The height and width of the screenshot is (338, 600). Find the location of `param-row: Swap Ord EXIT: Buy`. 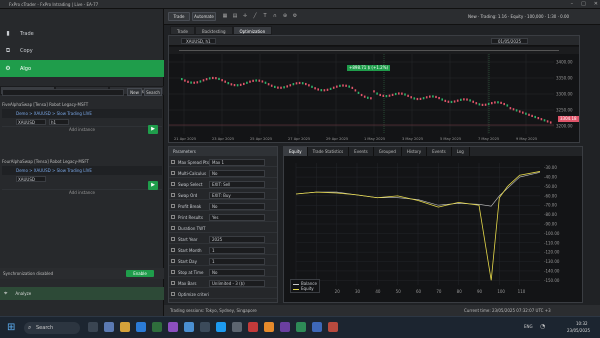

param-row: Swap Ord EXIT: Buy is located at coordinates (223, 195).